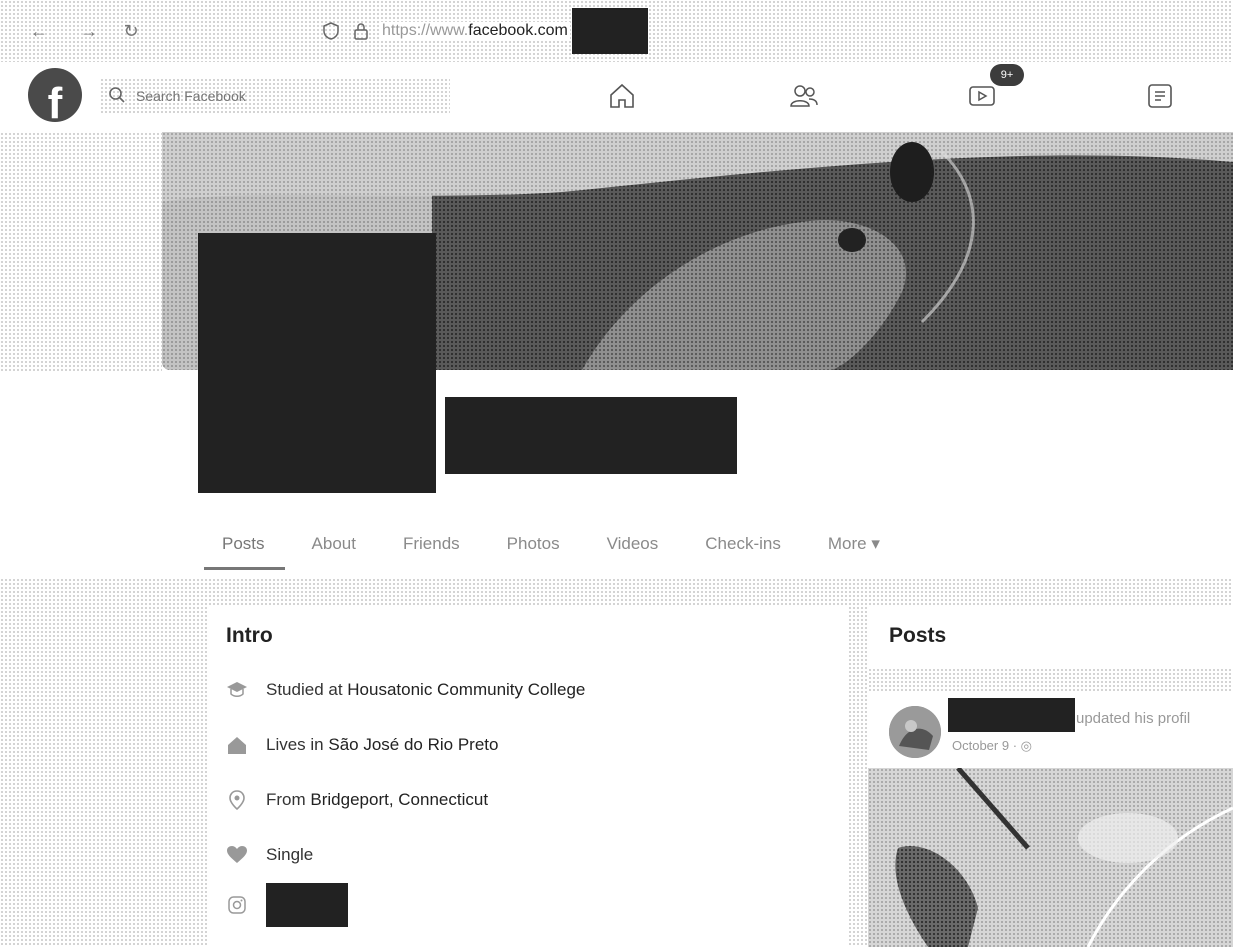 The width and height of the screenshot is (1233, 947). I want to click on shield-icon, so click(331, 31).